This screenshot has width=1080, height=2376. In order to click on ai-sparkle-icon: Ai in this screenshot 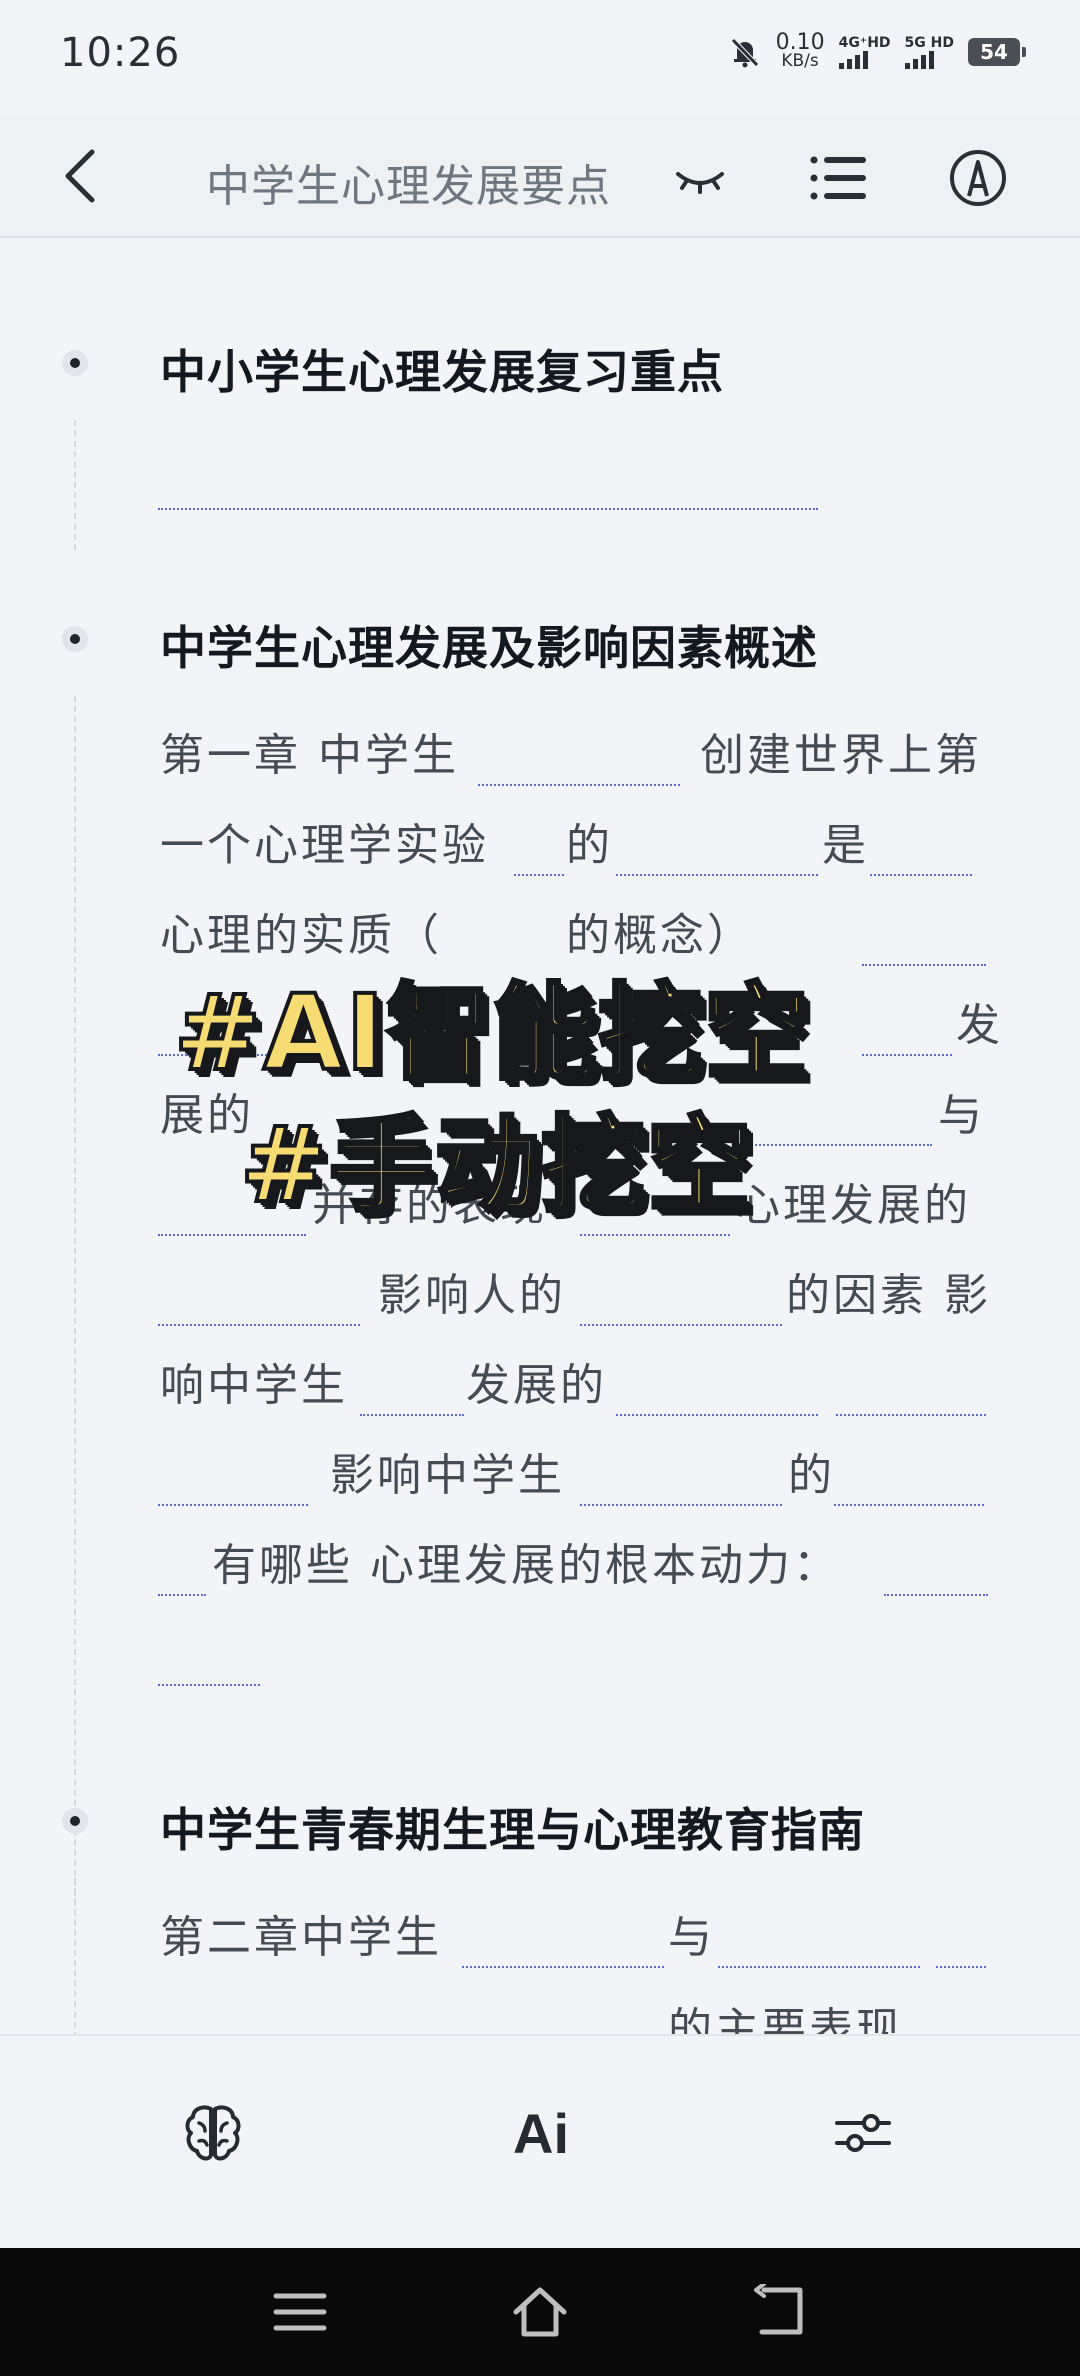, I will do `click(541, 2133)`.